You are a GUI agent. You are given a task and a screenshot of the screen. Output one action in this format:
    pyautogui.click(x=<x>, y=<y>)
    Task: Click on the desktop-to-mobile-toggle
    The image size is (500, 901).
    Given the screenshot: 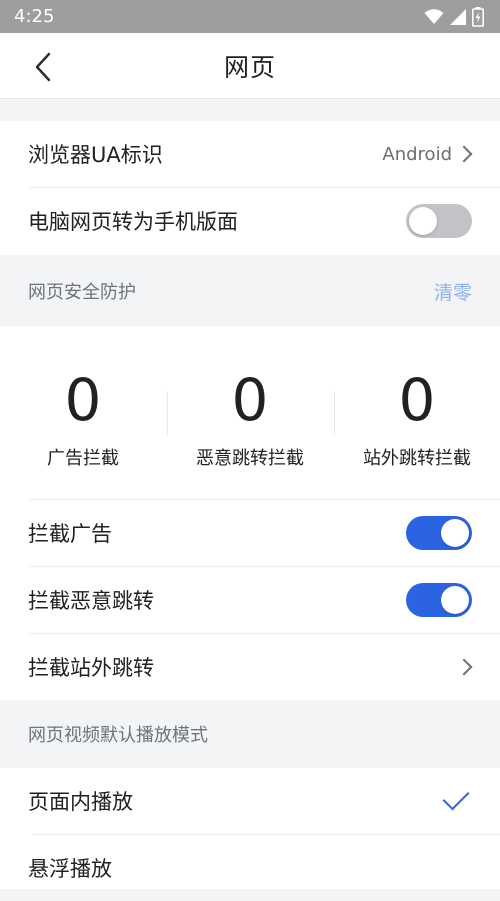 What is the action you would take?
    pyautogui.click(x=439, y=221)
    